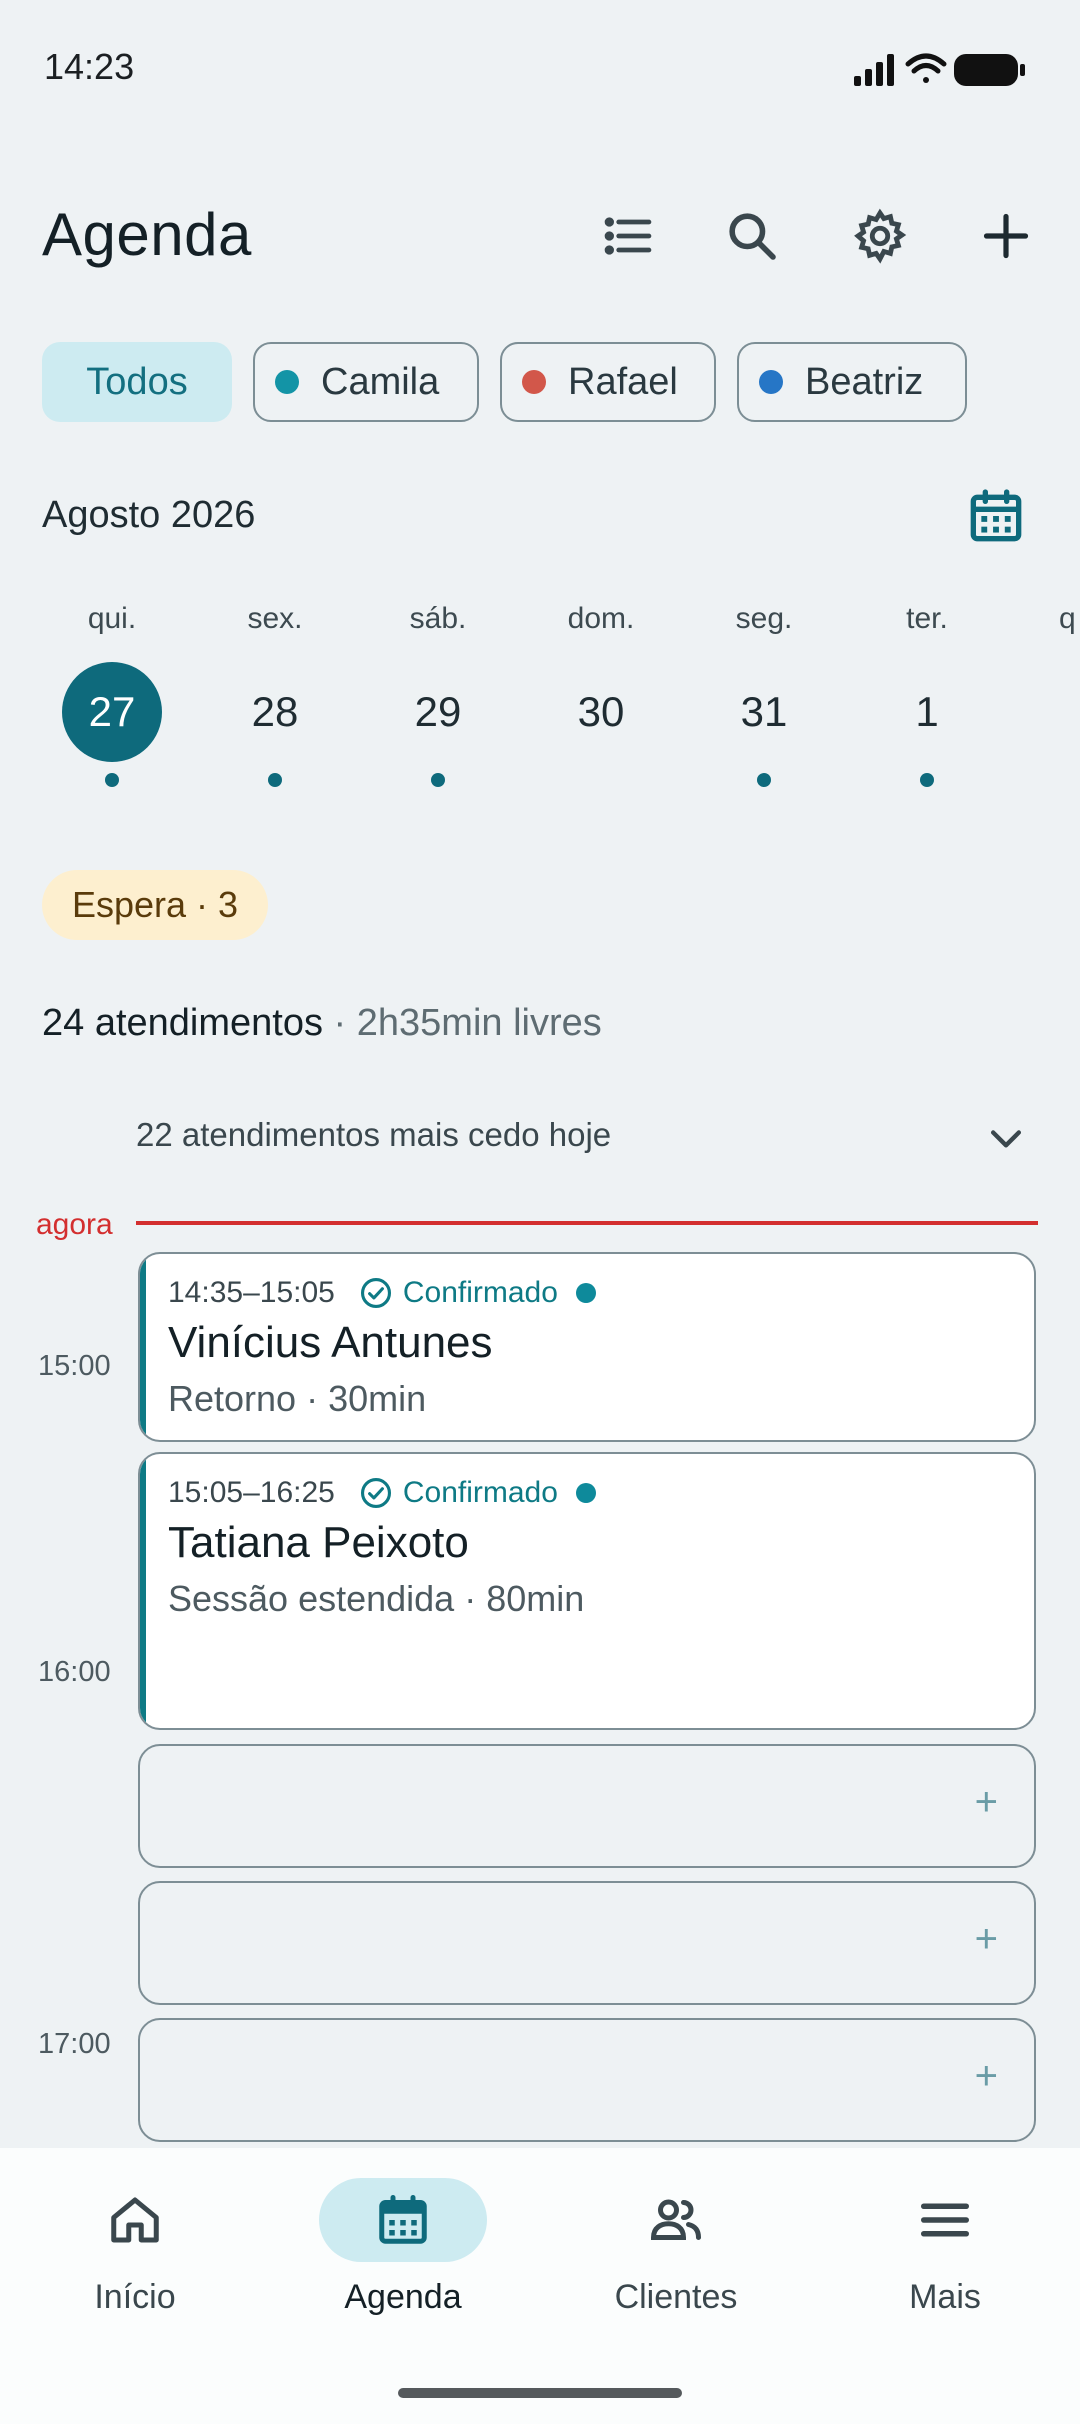 The width and height of the screenshot is (1080, 2424). Describe the element at coordinates (376, 1598) in the screenshot. I see `service-detail: Sessão estendida · 80min` at that location.